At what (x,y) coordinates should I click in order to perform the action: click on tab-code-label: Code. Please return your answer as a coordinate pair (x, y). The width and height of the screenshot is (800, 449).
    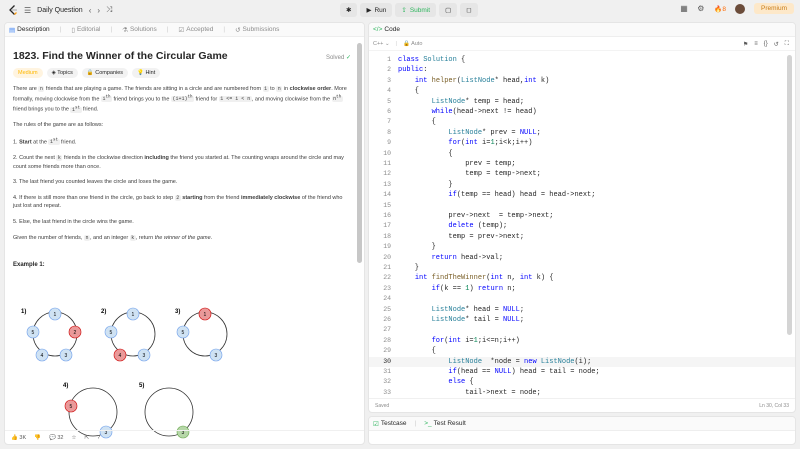
    Looking at the image, I should click on (392, 29).